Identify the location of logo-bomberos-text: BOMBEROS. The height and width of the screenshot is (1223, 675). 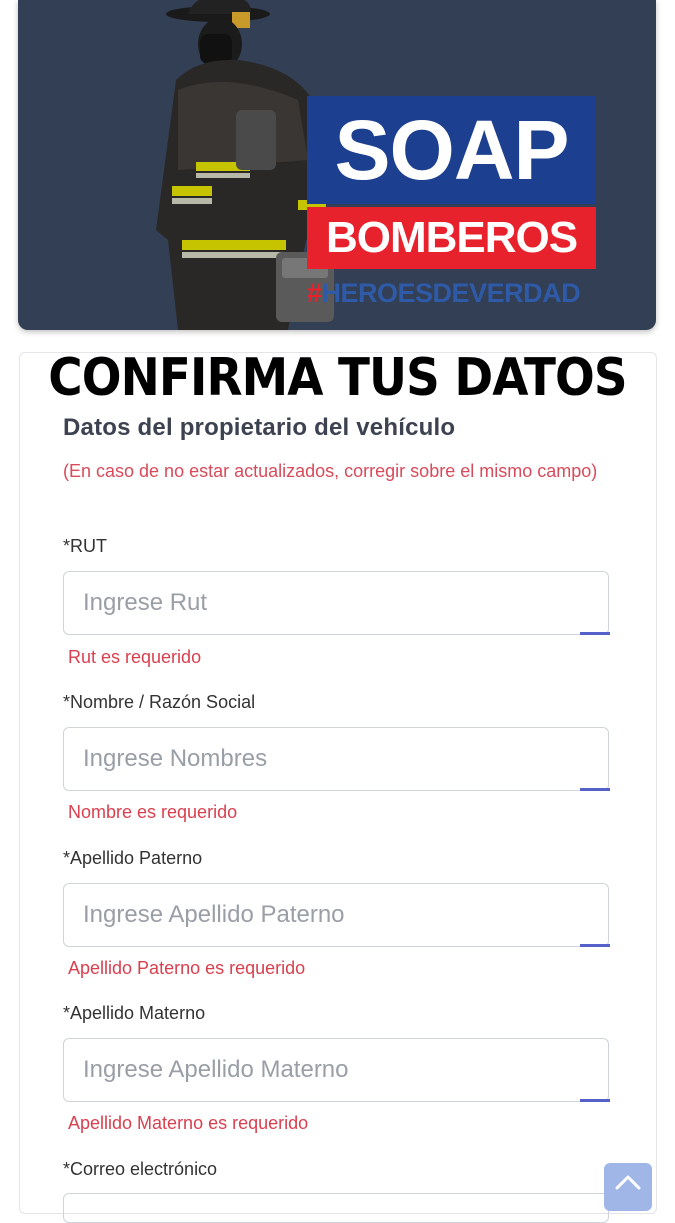
(451, 238).